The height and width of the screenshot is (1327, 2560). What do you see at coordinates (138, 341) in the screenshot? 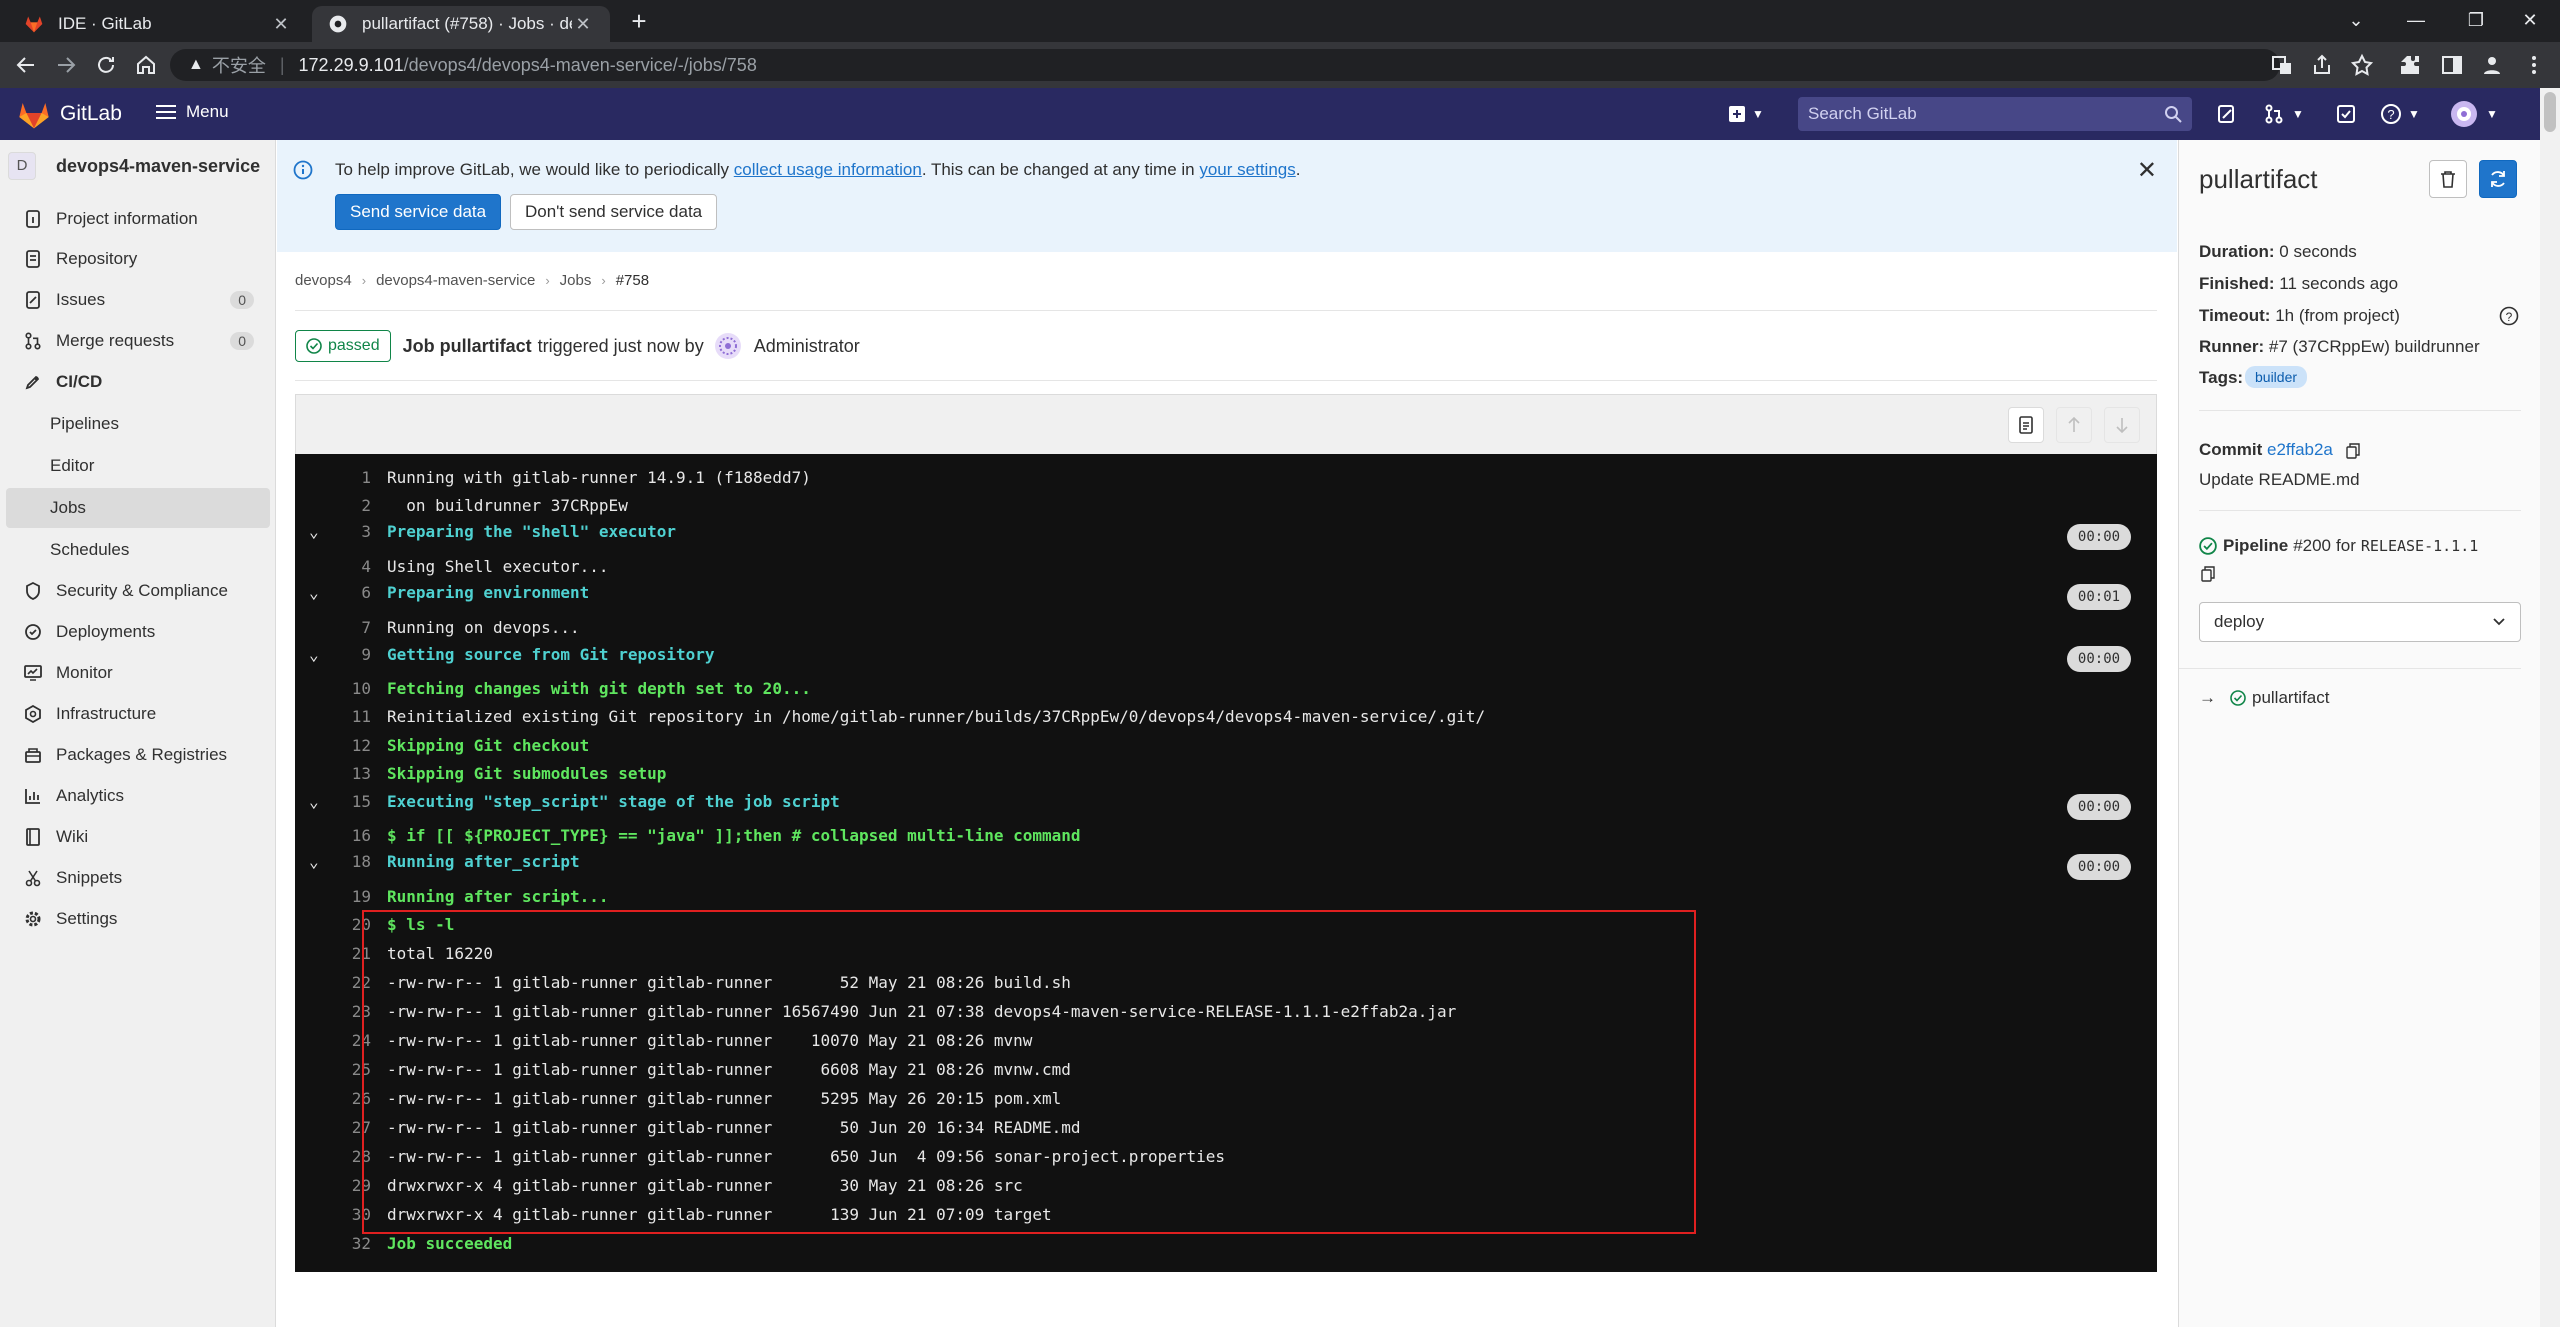
I see `sidebar-item-merge-requests: Merge requests 0` at bounding box center [138, 341].